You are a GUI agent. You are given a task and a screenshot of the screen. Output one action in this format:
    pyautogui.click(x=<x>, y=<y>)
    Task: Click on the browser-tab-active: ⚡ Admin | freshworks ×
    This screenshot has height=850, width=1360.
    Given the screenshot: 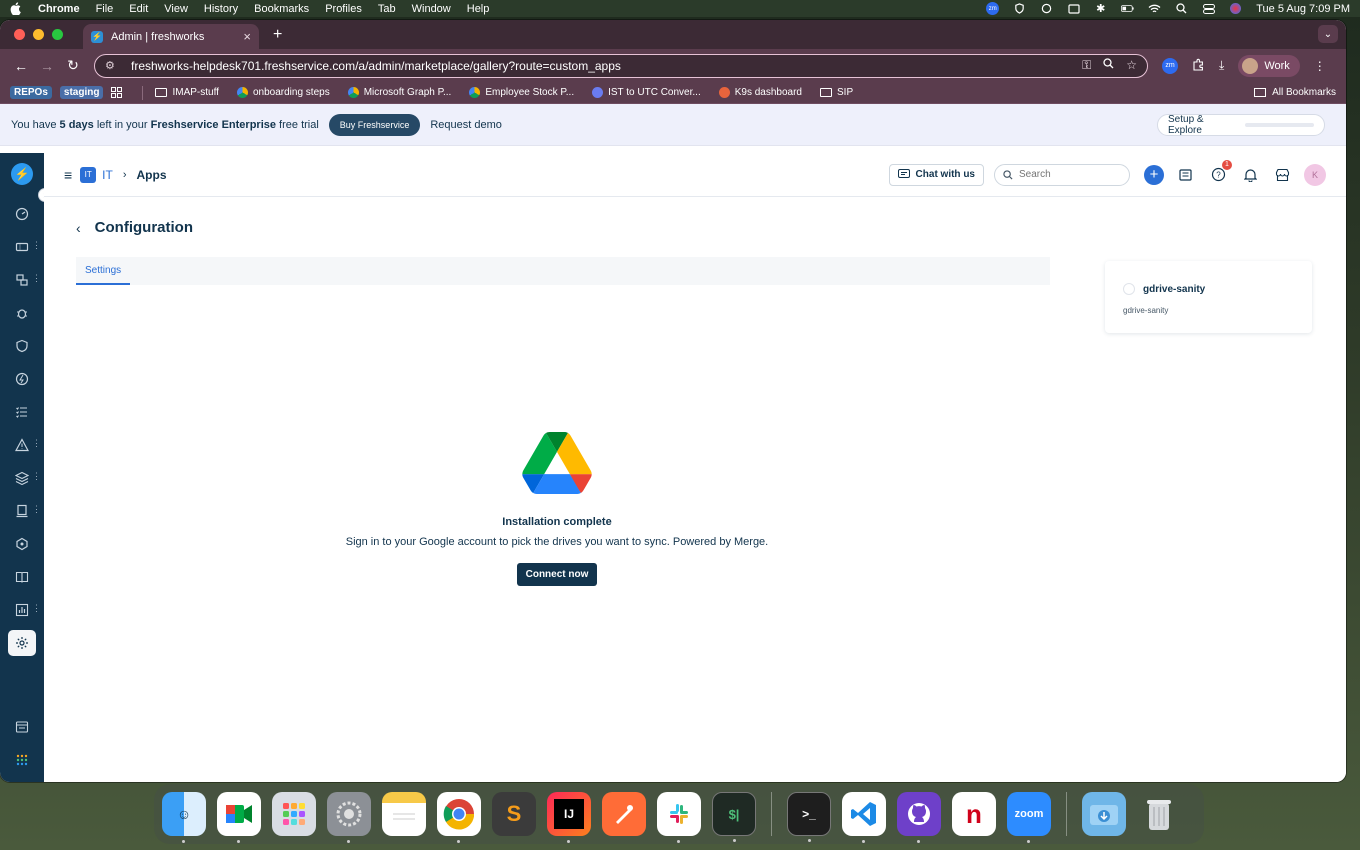 What is the action you would take?
    pyautogui.click(x=171, y=36)
    